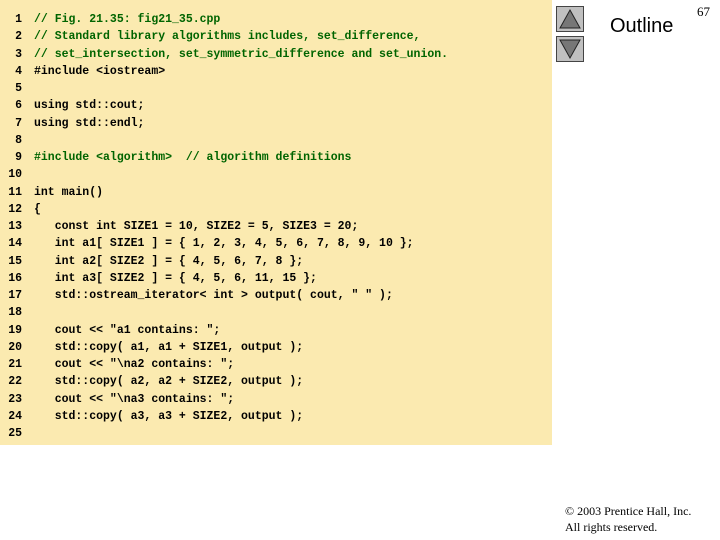 The image size is (720, 540). What do you see at coordinates (15, 382) in the screenshot?
I see `line-number: 22` at bounding box center [15, 382].